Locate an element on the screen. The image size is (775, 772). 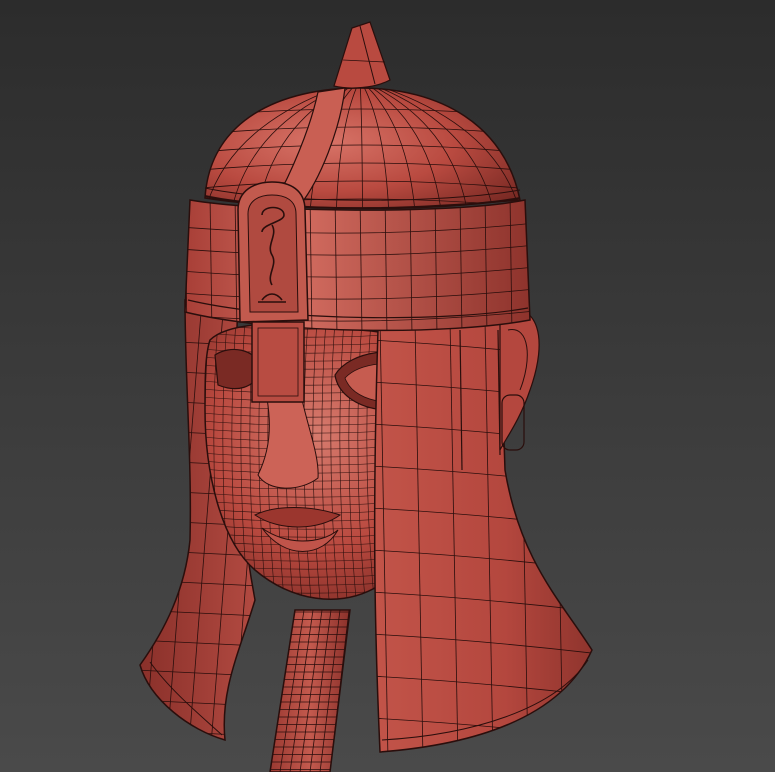
brow-band is located at coordinates (357, 265).